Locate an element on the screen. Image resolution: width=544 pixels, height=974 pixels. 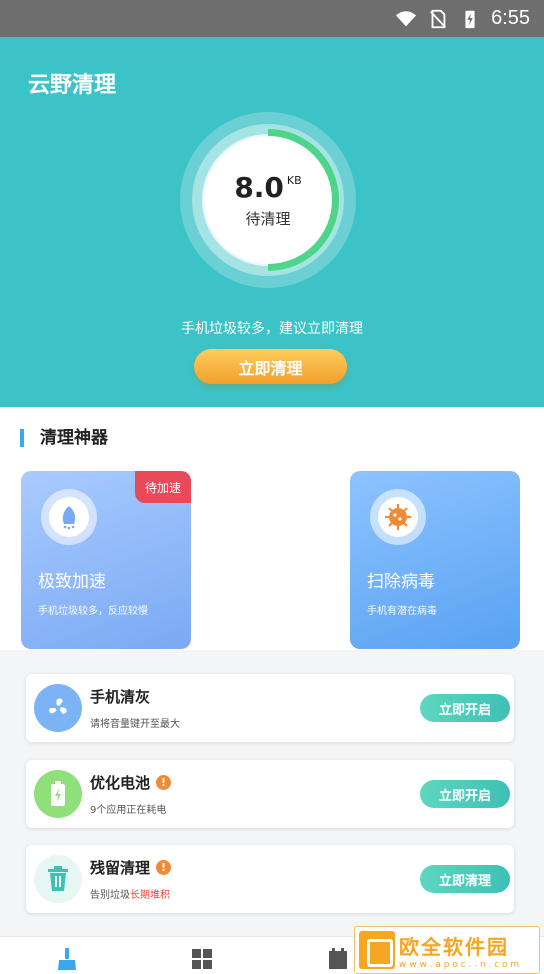
gauge-center: 8.0 KB 待清理 is located at coordinates (268, 200).